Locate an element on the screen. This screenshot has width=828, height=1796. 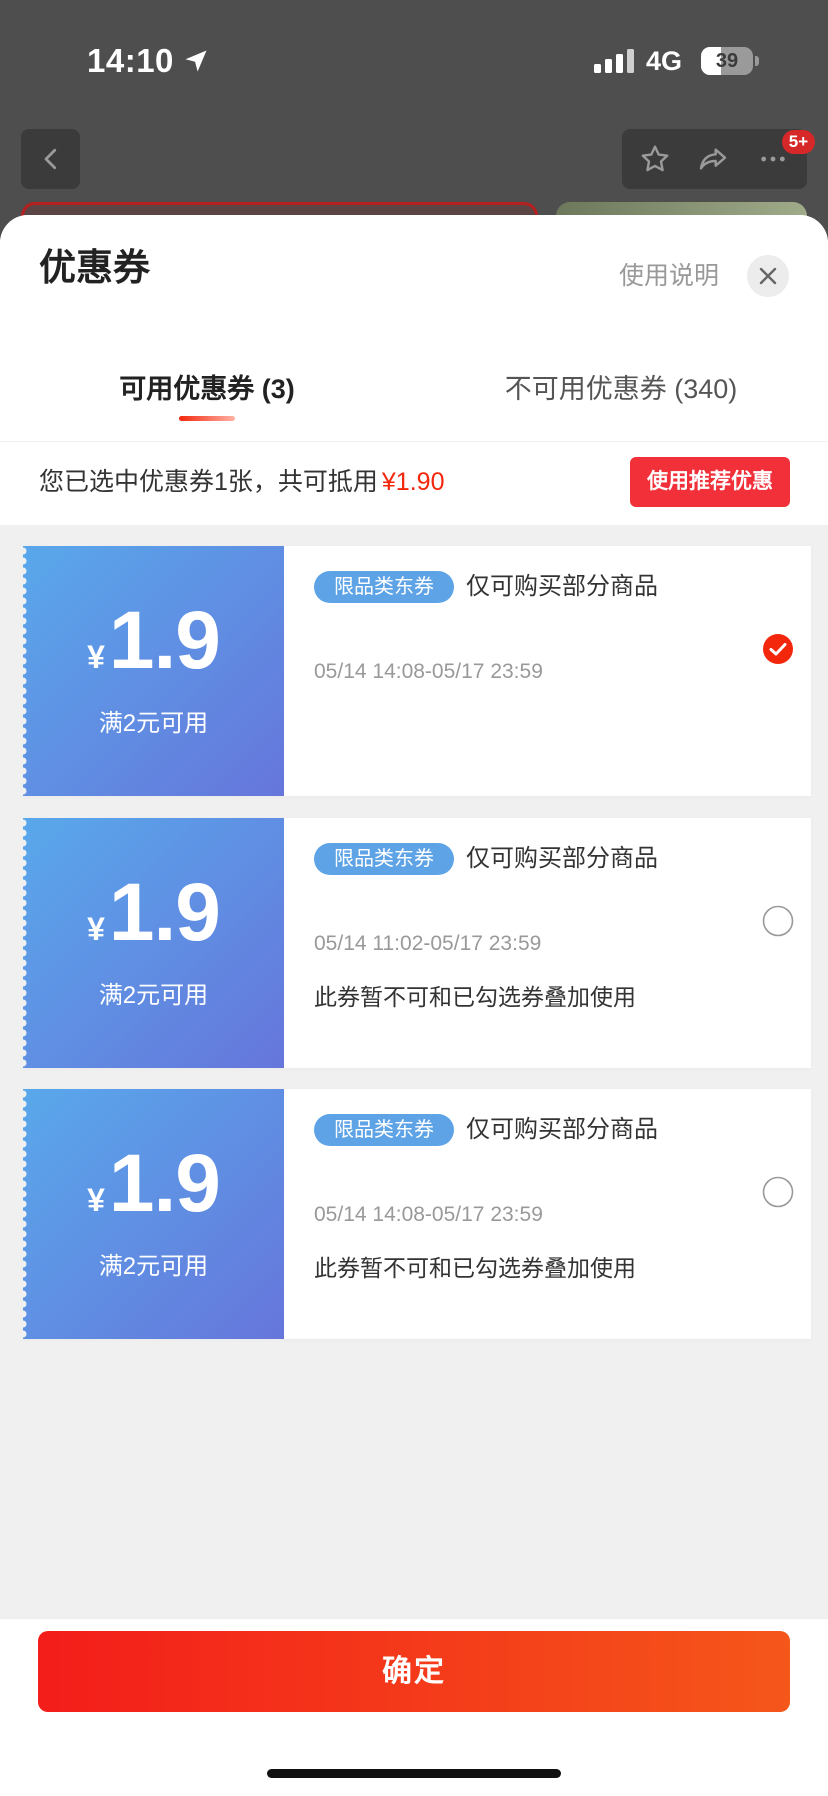
close-button is located at coordinates (768, 276).